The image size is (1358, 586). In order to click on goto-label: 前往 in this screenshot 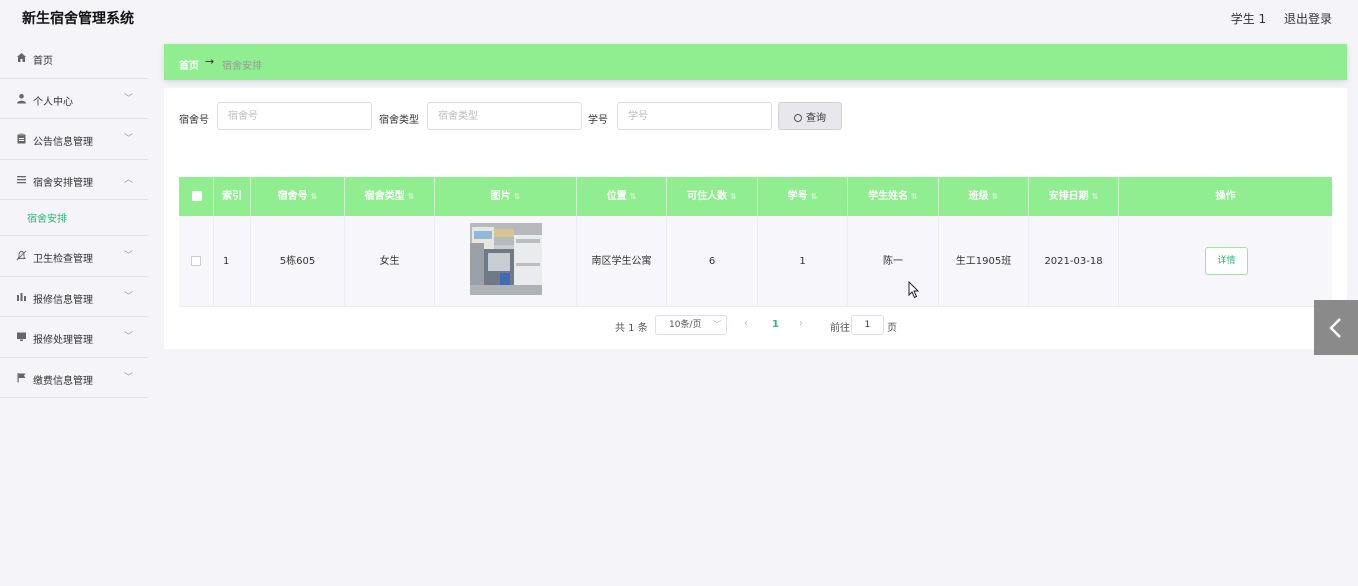, I will do `click(840, 328)`.